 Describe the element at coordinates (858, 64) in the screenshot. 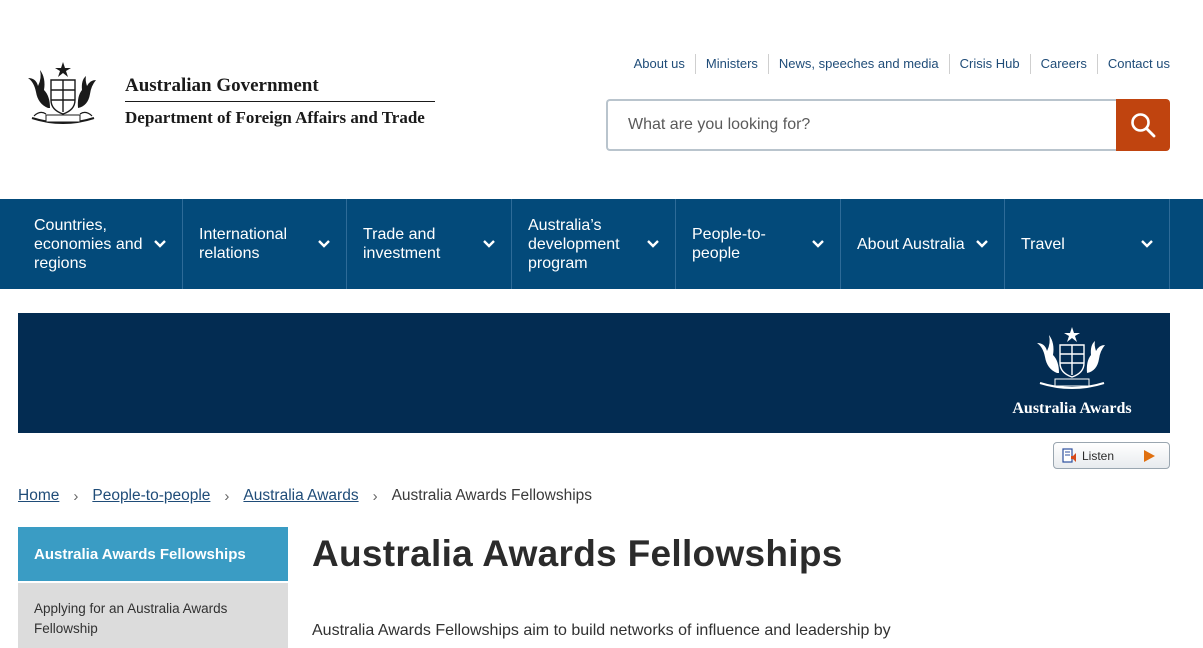

I see `utility-link-news: News, speeches and media` at that location.